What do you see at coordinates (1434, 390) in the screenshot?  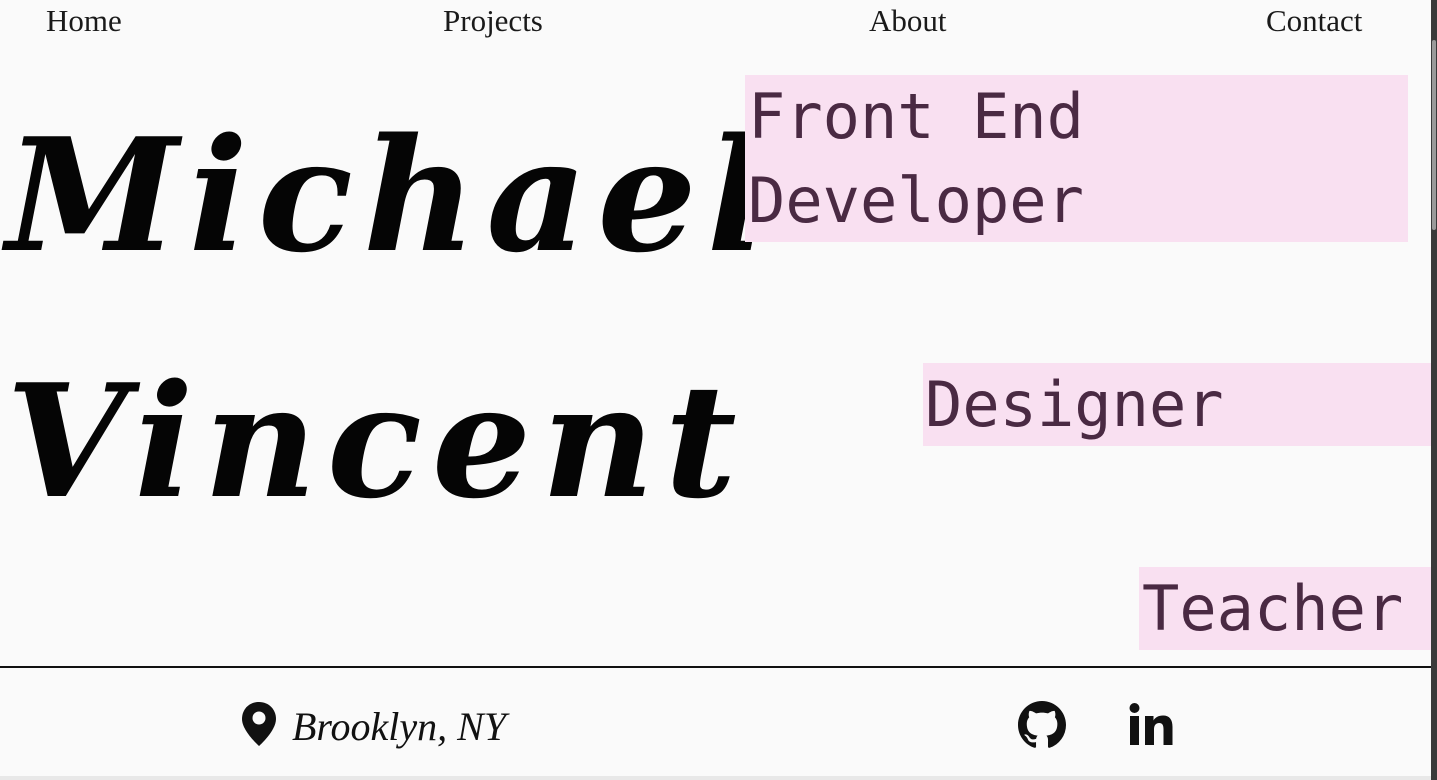 I see `scrollbar` at bounding box center [1434, 390].